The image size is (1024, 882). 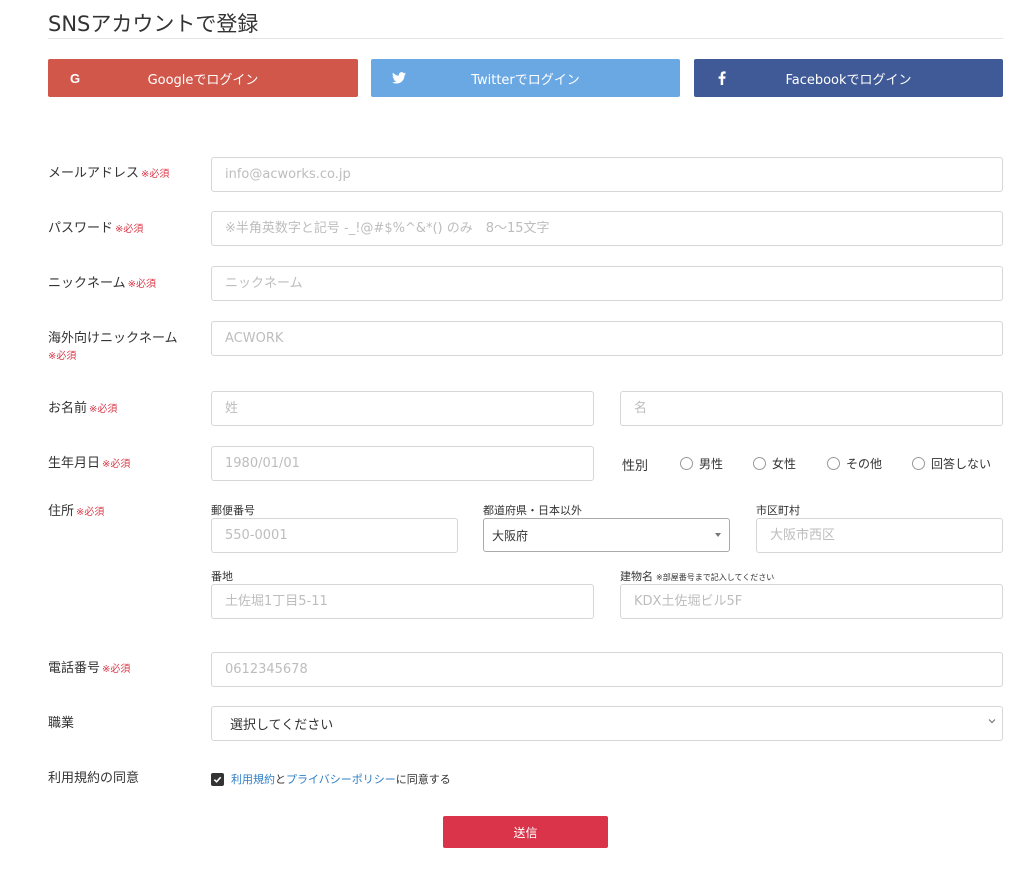 I want to click on postal-code-input, so click(x=334, y=535).